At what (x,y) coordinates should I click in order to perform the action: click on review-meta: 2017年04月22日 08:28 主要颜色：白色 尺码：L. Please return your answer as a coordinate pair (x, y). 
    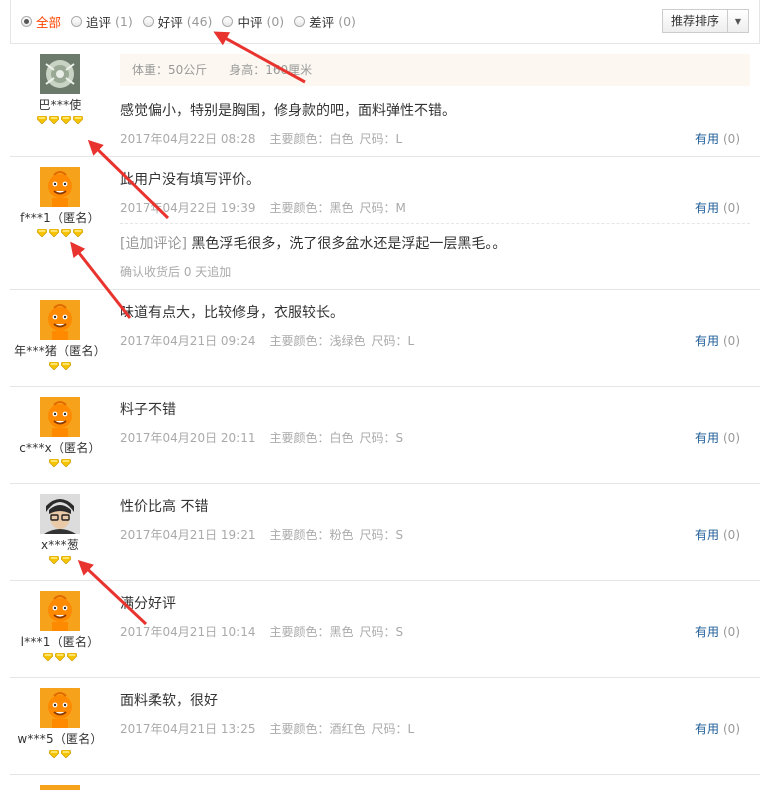
    Looking at the image, I should click on (435, 138).